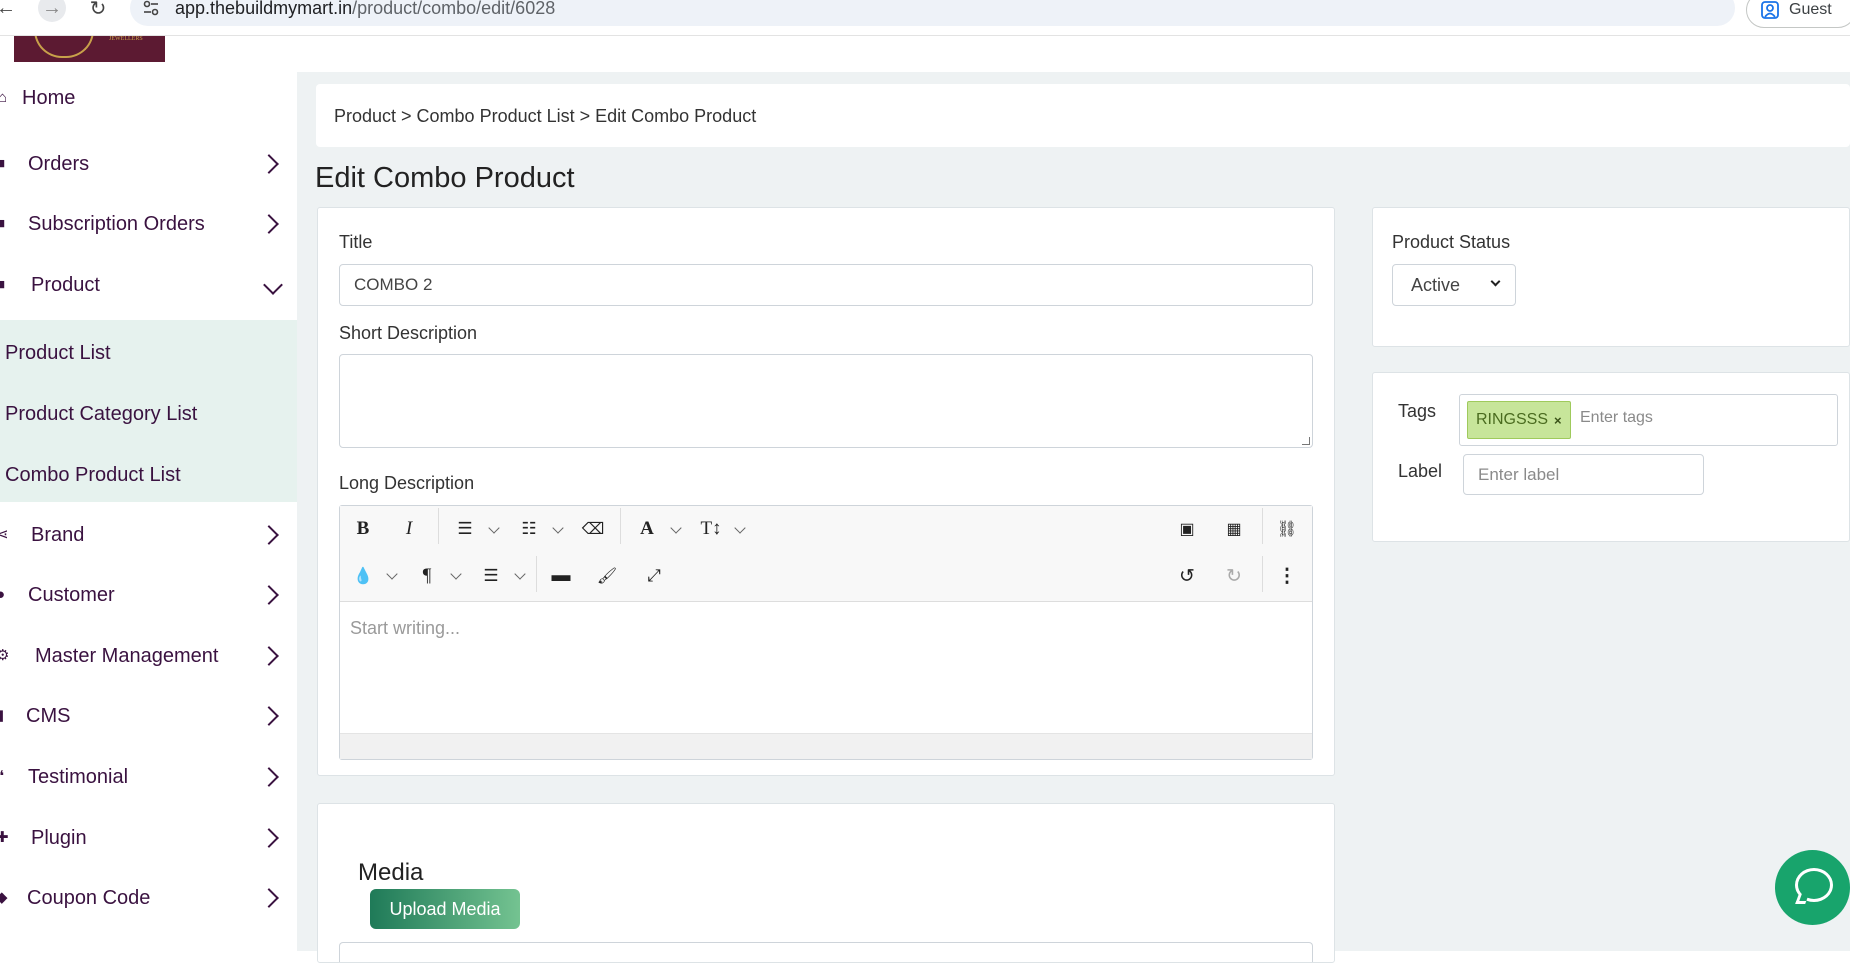 The width and height of the screenshot is (1850, 963). I want to click on sidebar-item-coupon-code: ◆ Coupon Code, so click(148, 898).